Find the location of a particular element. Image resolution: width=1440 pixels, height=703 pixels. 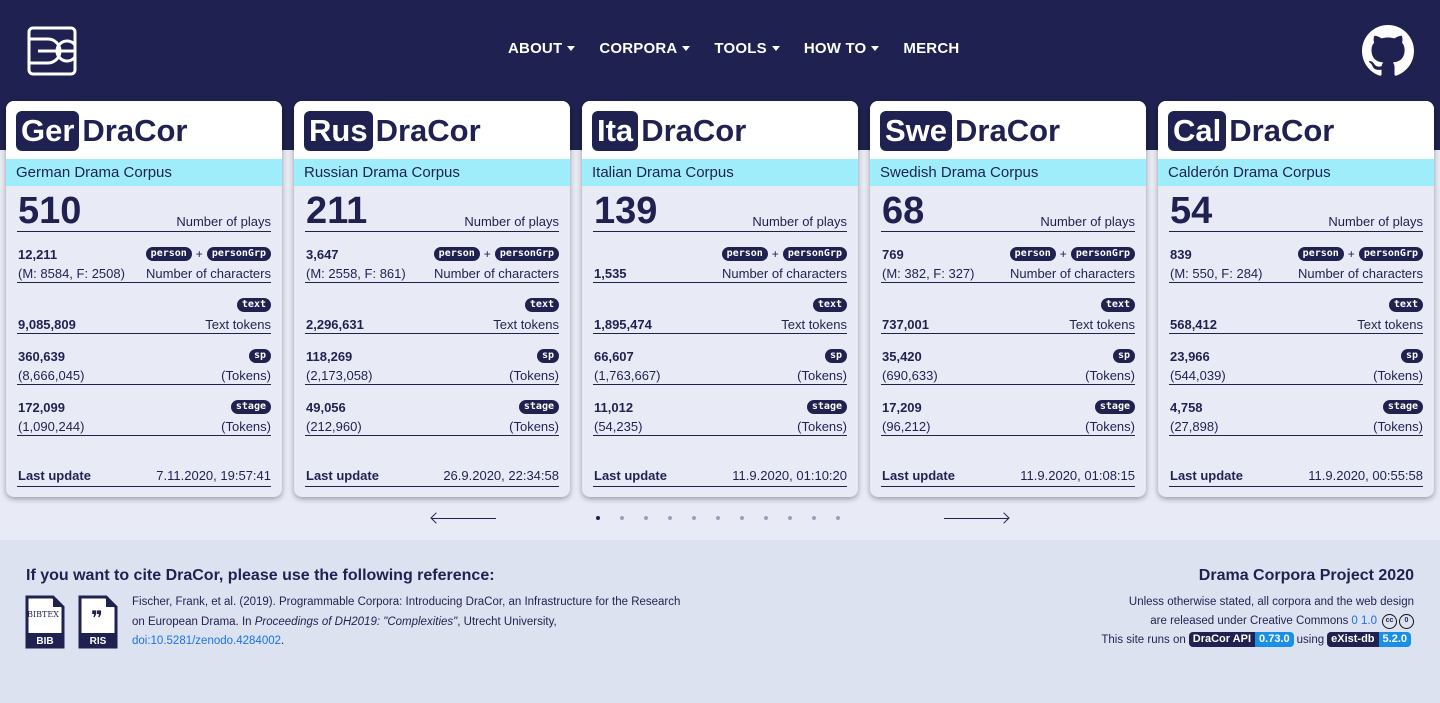

card-title: Cal DraCor is located at coordinates (1251, 131).